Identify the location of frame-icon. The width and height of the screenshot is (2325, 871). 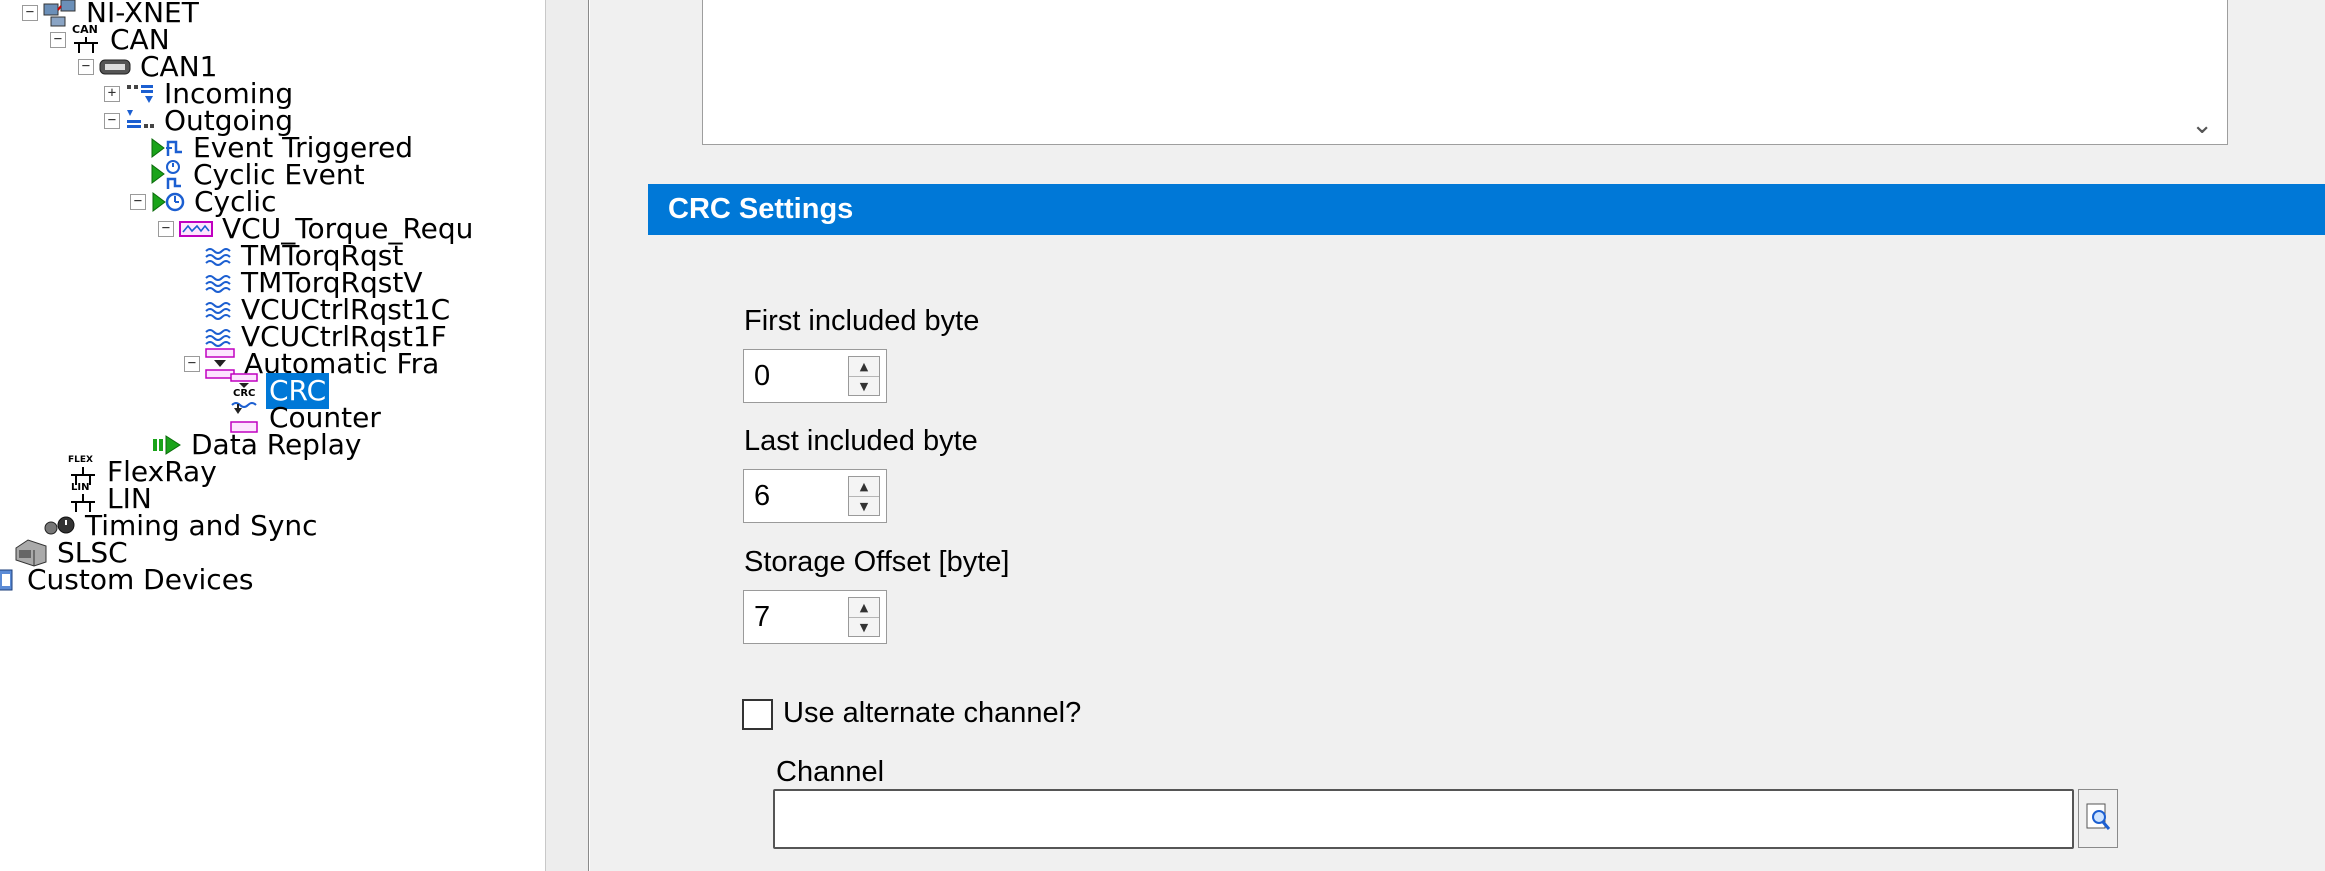
(196, 229).